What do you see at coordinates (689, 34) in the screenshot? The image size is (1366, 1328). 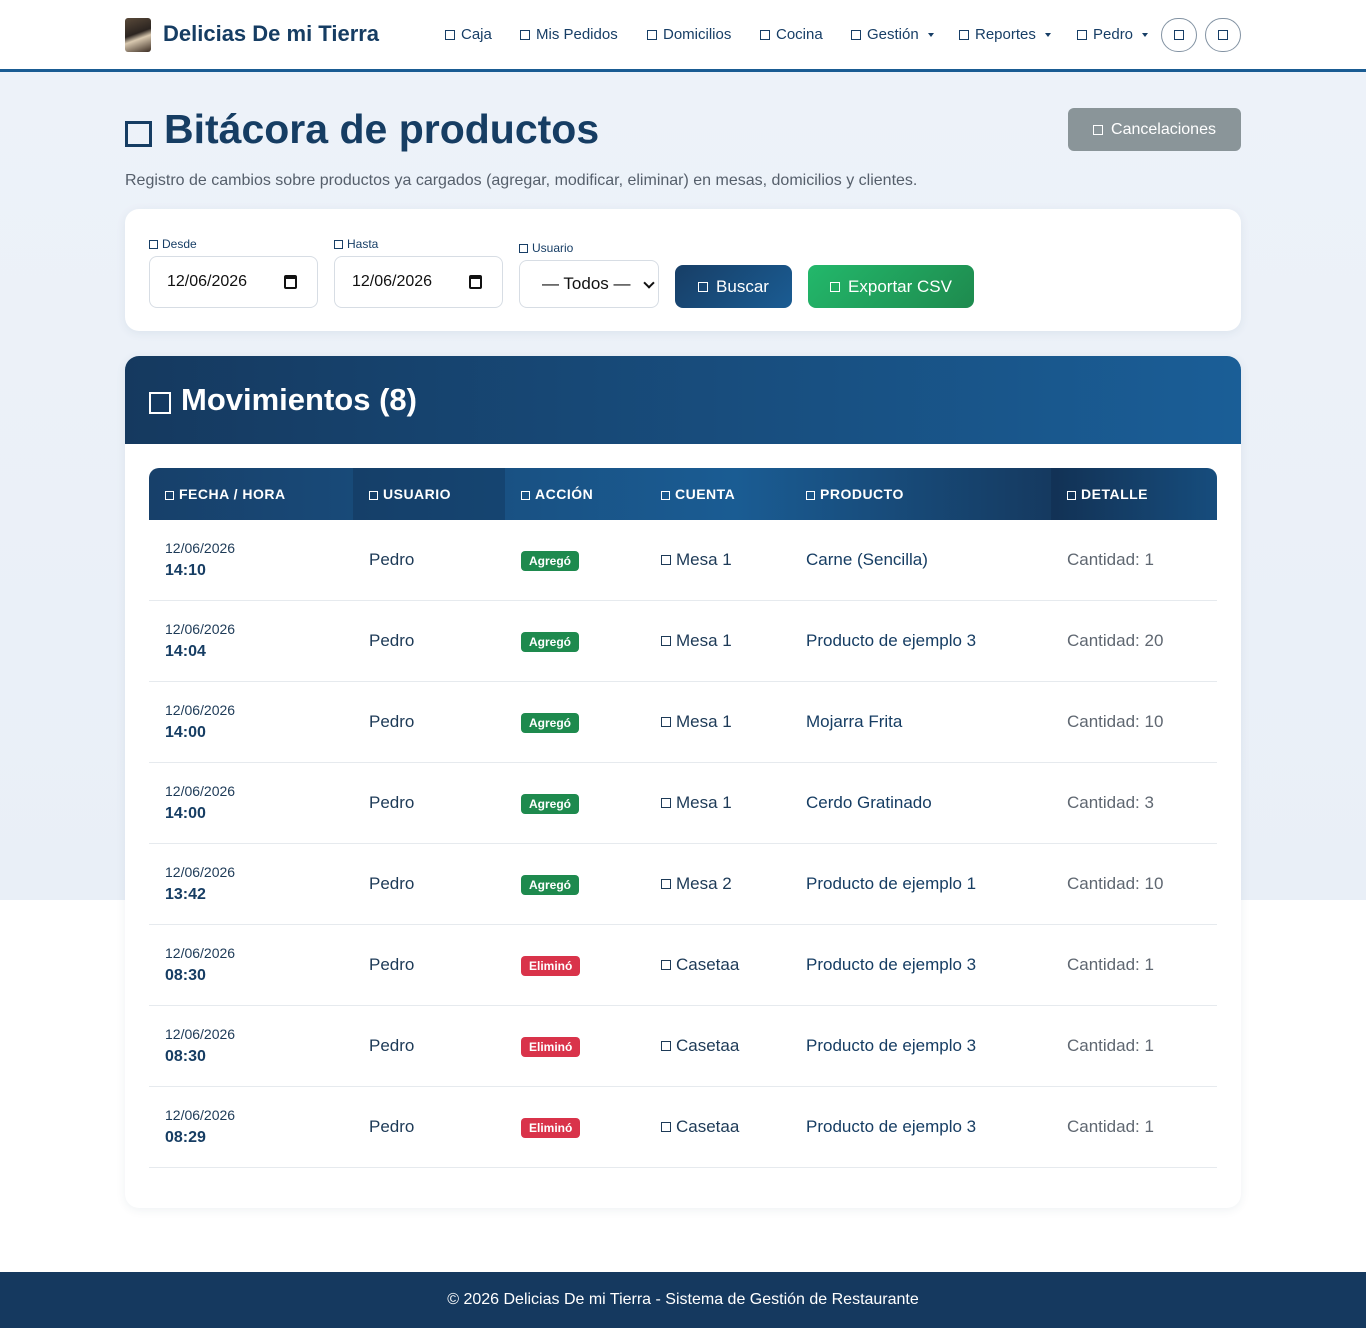 I see `nav-item-domicilios: Domicilios` at bounding box center [689, 34].